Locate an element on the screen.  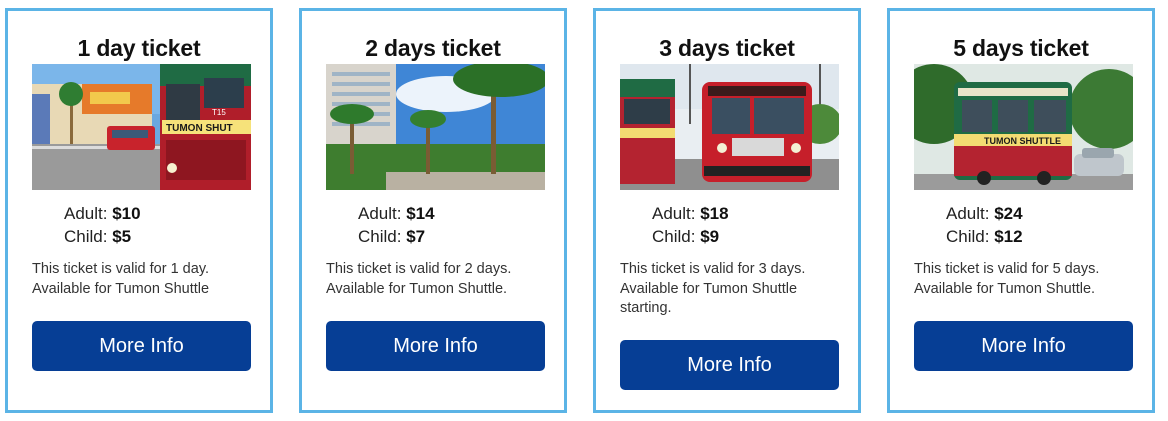
ticket-prices: Adult: $24 Child: $12 is located at coordinates (984, 225).